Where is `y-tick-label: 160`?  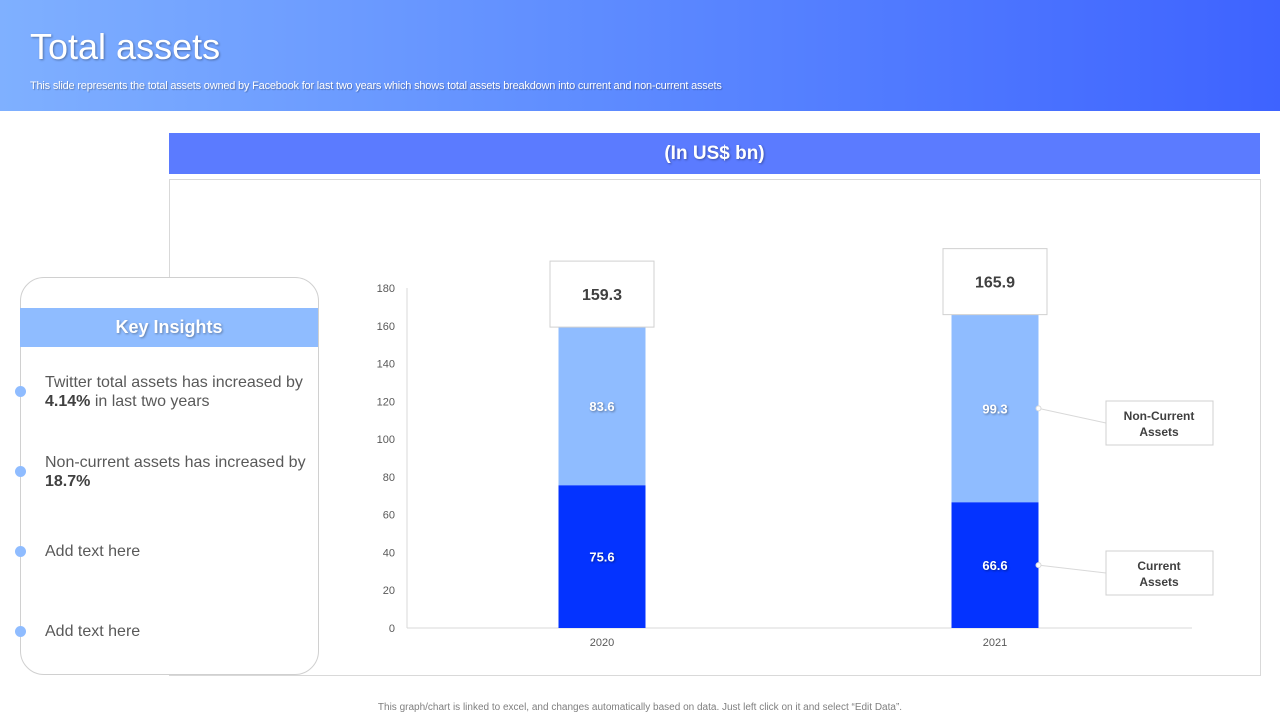 y-tick-label: 160 is located at coordinates (386, 327).